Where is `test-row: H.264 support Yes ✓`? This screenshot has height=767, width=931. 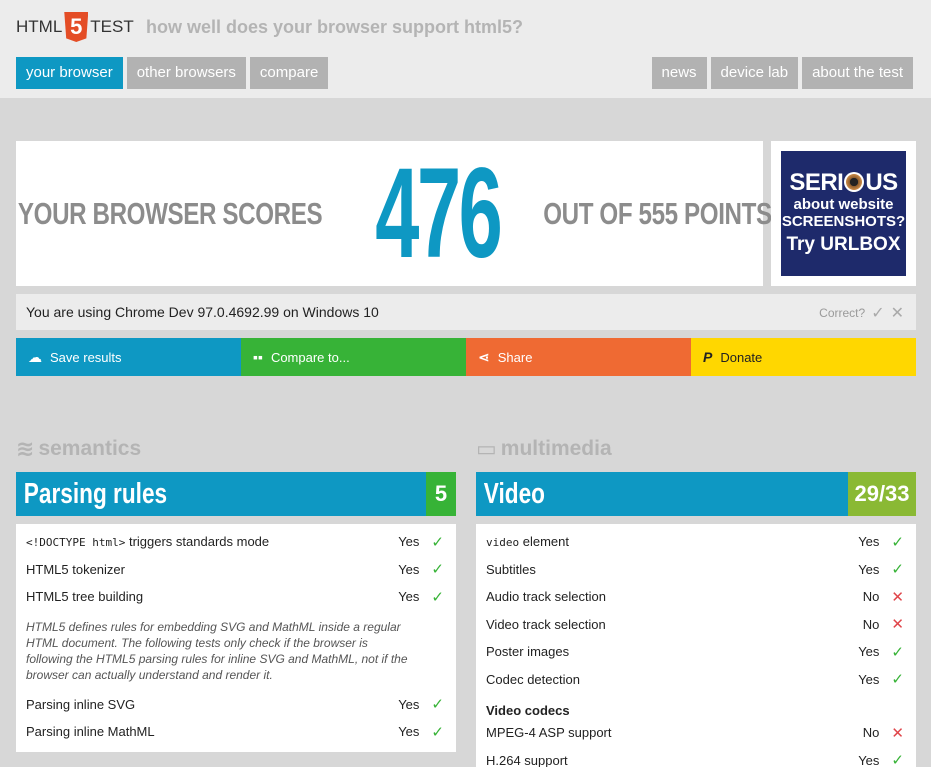
test-row: H.264 support Yes ✓ is located at coordinates (696, 757).